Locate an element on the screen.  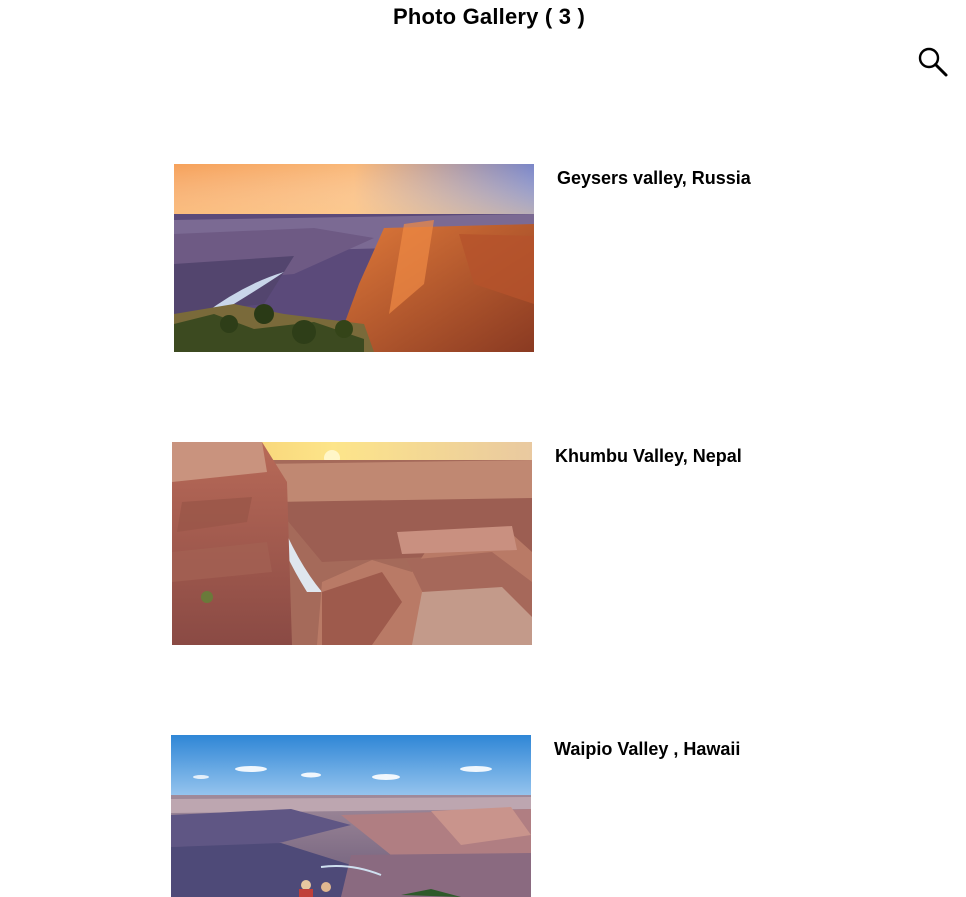
gallery-item: Khumbu Valley, Nepal is located at coordinates (472, 543).